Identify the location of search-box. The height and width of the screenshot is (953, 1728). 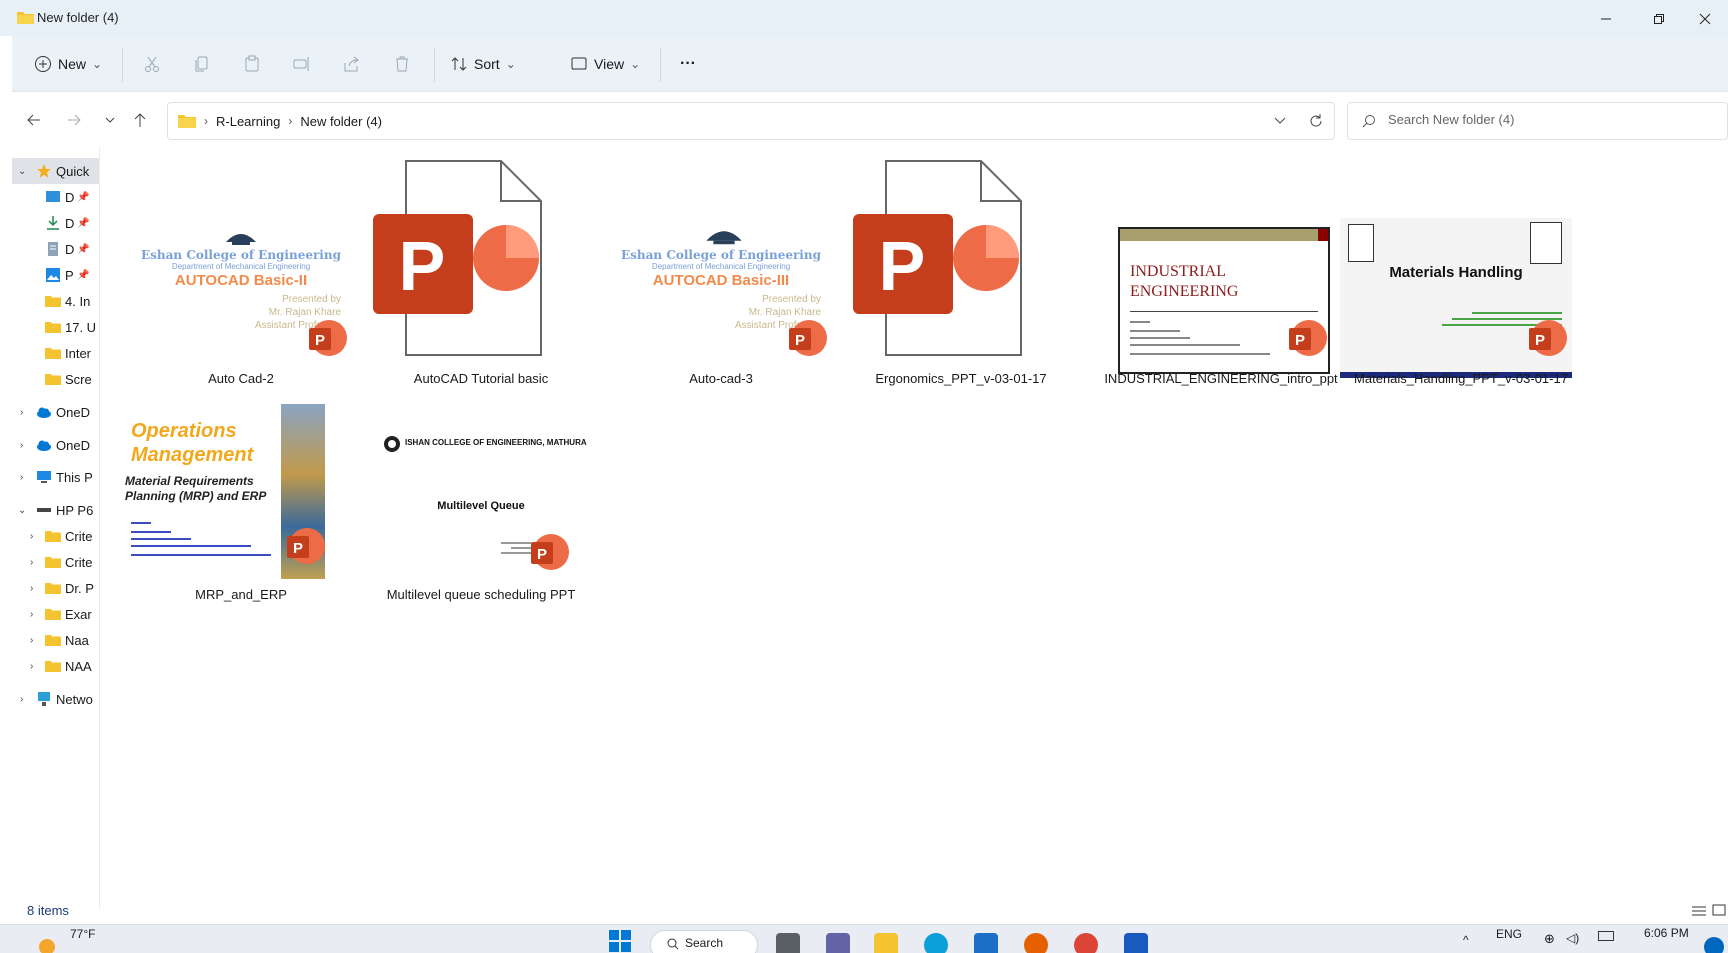
(1537, 121).